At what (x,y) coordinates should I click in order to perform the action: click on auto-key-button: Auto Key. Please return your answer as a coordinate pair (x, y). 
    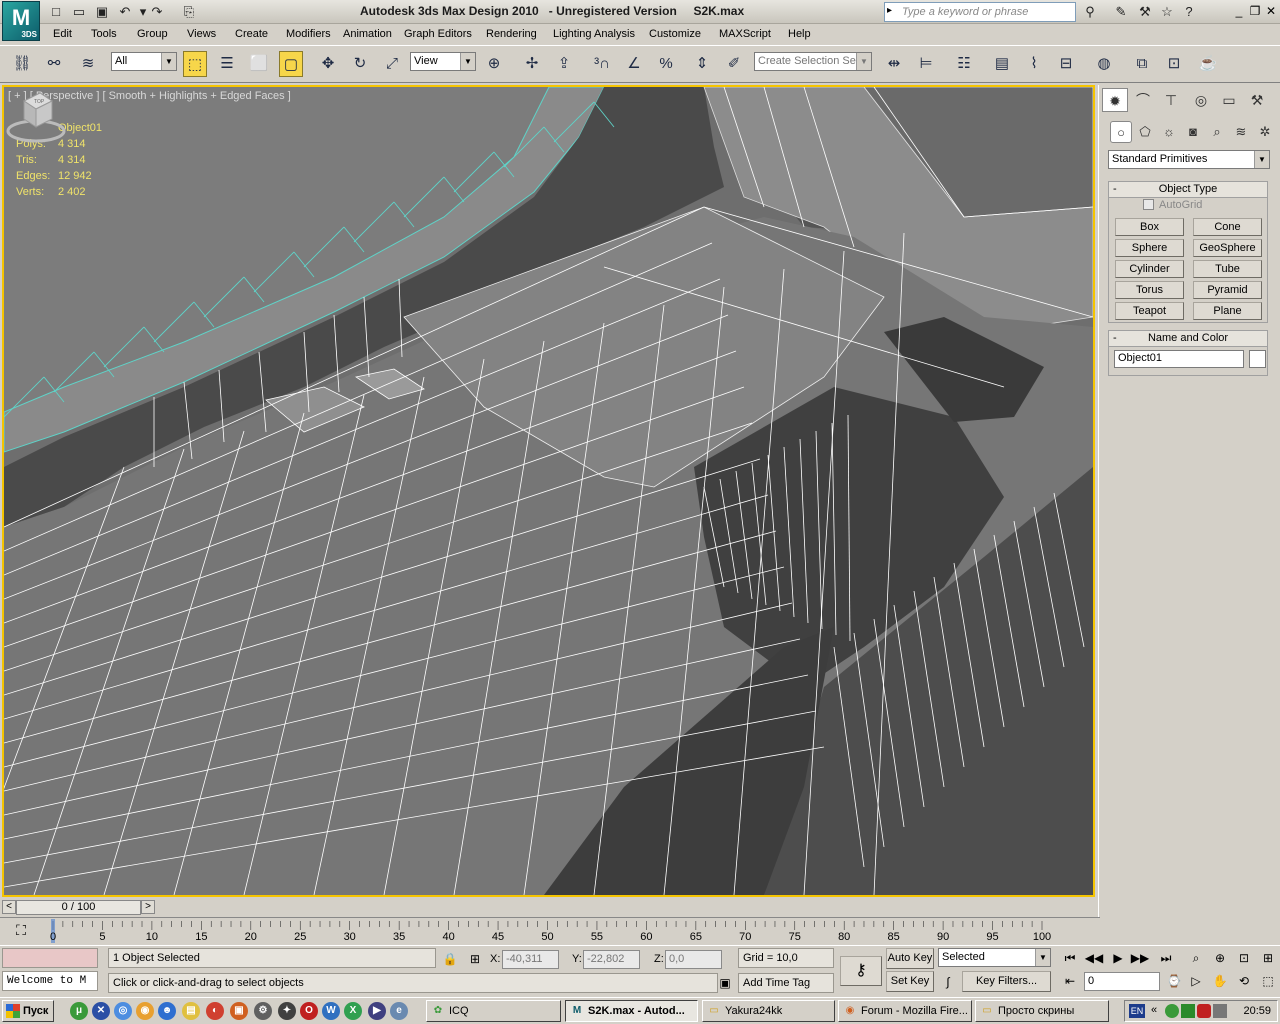
    Looking at the image, I should click on (910, 958).